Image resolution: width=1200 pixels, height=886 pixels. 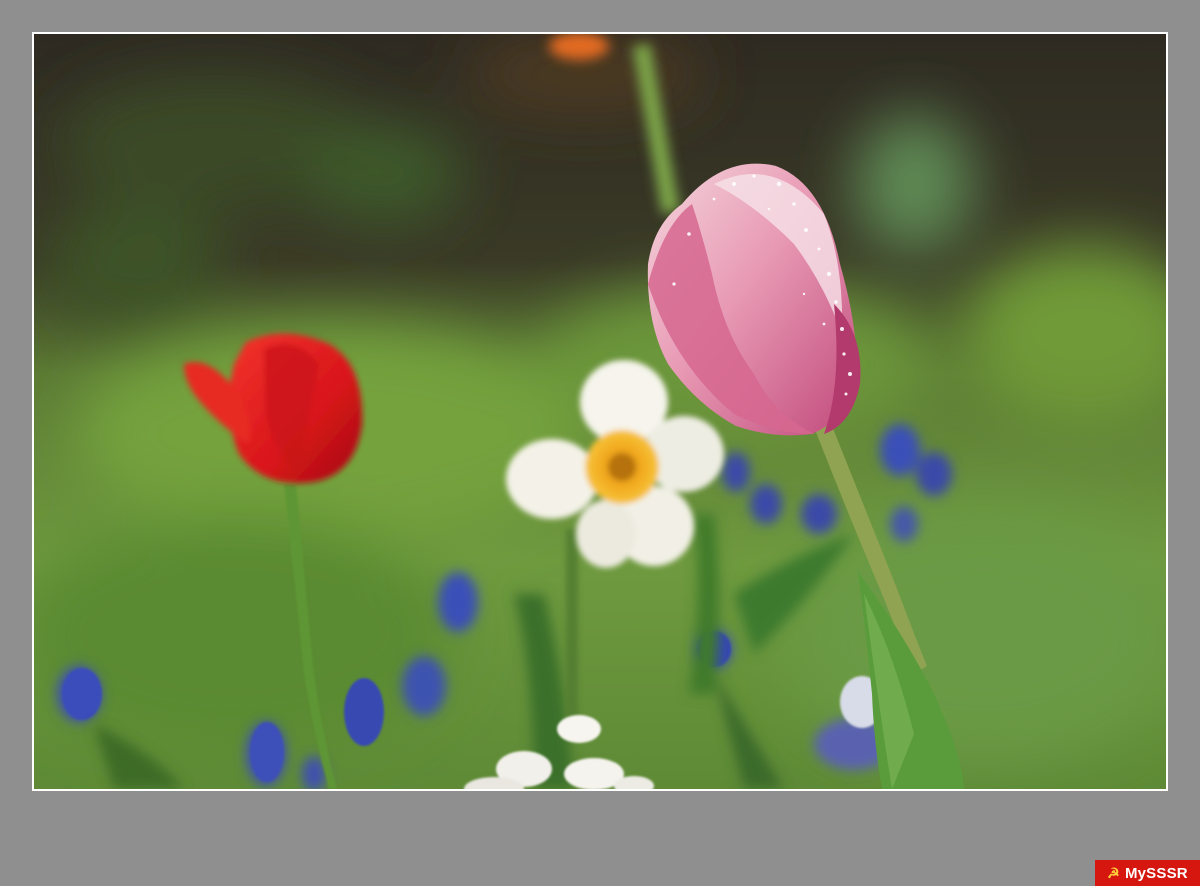 I want to click on hammer-and-sickle-icon: ☭, so click(x=1113, y=873).